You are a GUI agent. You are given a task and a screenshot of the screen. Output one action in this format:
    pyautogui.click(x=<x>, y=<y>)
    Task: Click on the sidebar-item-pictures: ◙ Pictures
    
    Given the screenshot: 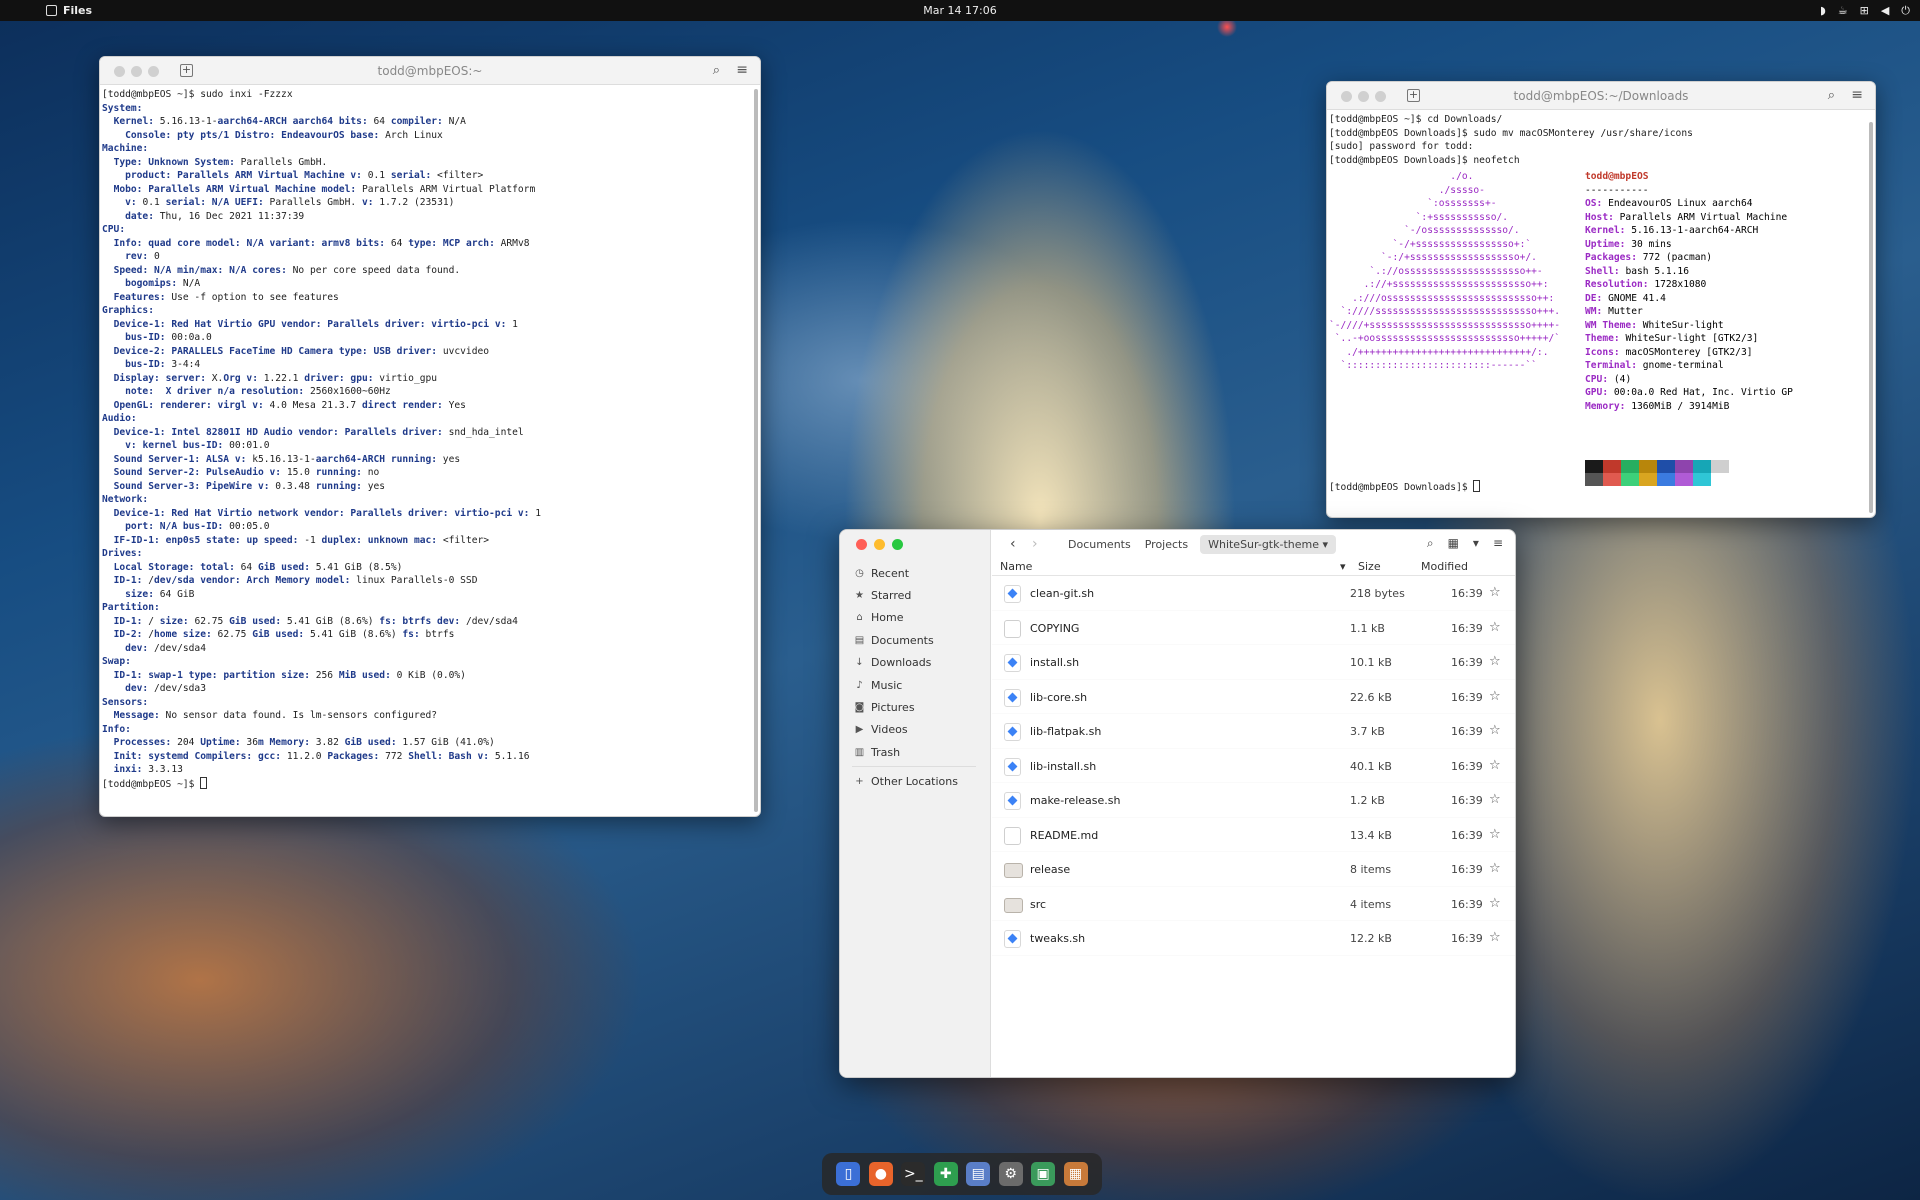 What is the action you would take?
    pyautogui.click(x=915, y=707)
    